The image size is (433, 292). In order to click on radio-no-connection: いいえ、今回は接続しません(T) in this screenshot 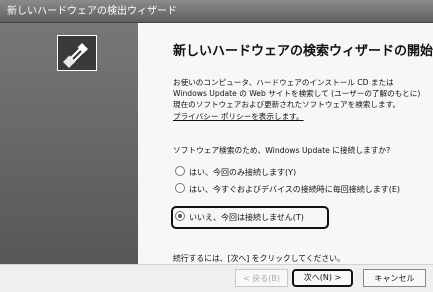, I will do `click(239, 217)`.